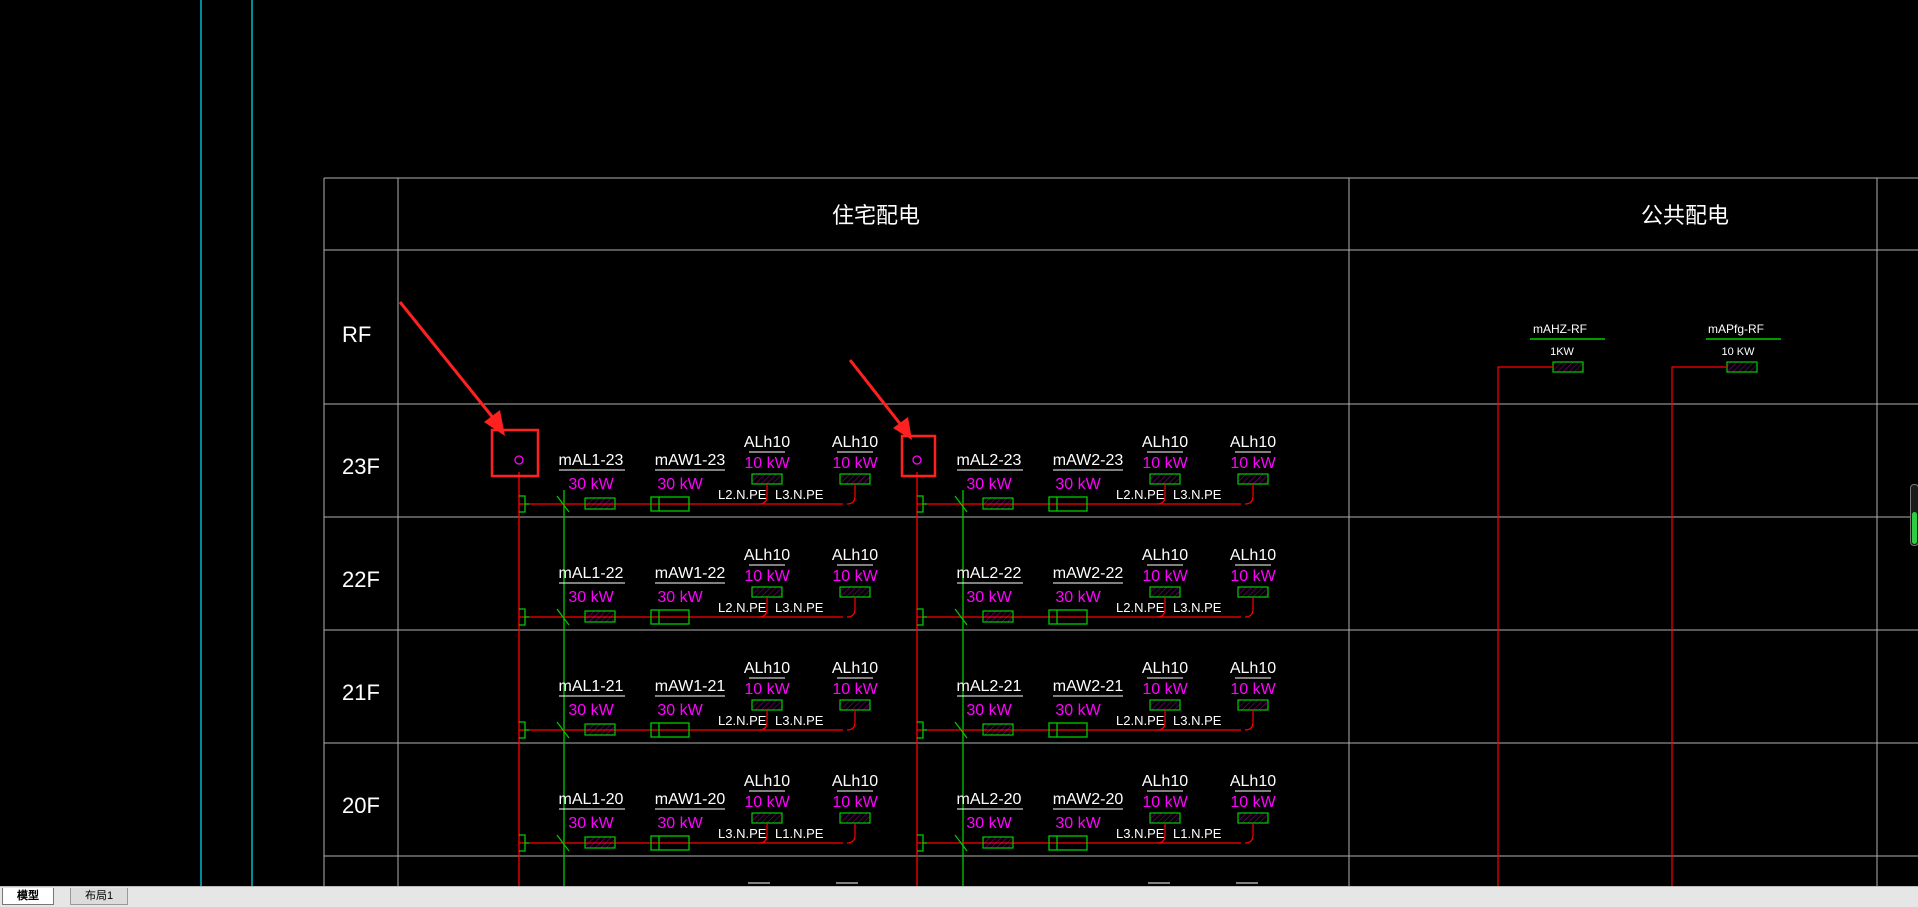  What do you see at coordinates (361, 805) in the screenshot?
I see `floor-label-20f: 20F` at bounding box center [361, 805].